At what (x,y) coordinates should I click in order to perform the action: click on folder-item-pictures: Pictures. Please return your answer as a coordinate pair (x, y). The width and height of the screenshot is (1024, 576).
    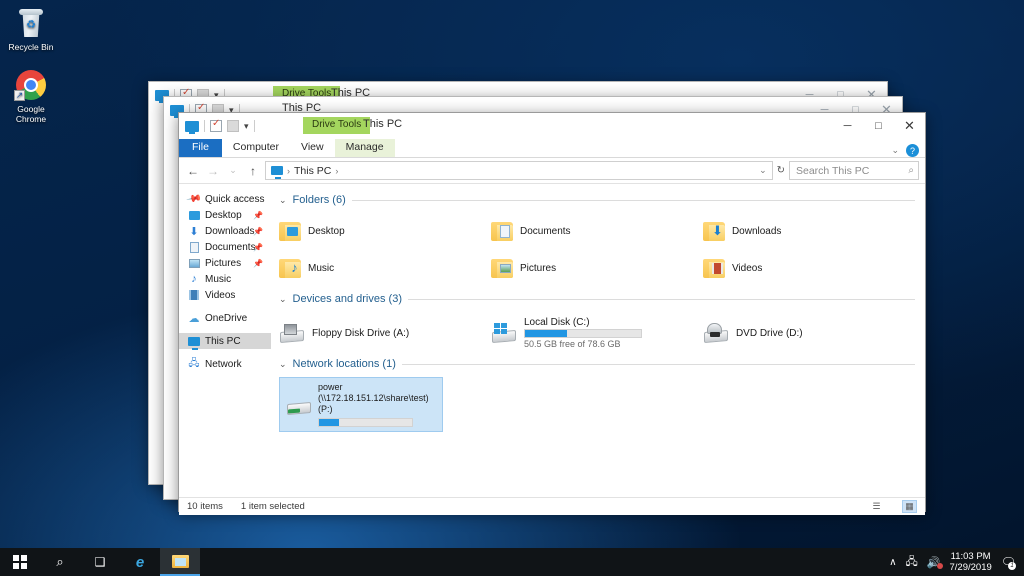
    Looking at the image, I should click on (596, 268).